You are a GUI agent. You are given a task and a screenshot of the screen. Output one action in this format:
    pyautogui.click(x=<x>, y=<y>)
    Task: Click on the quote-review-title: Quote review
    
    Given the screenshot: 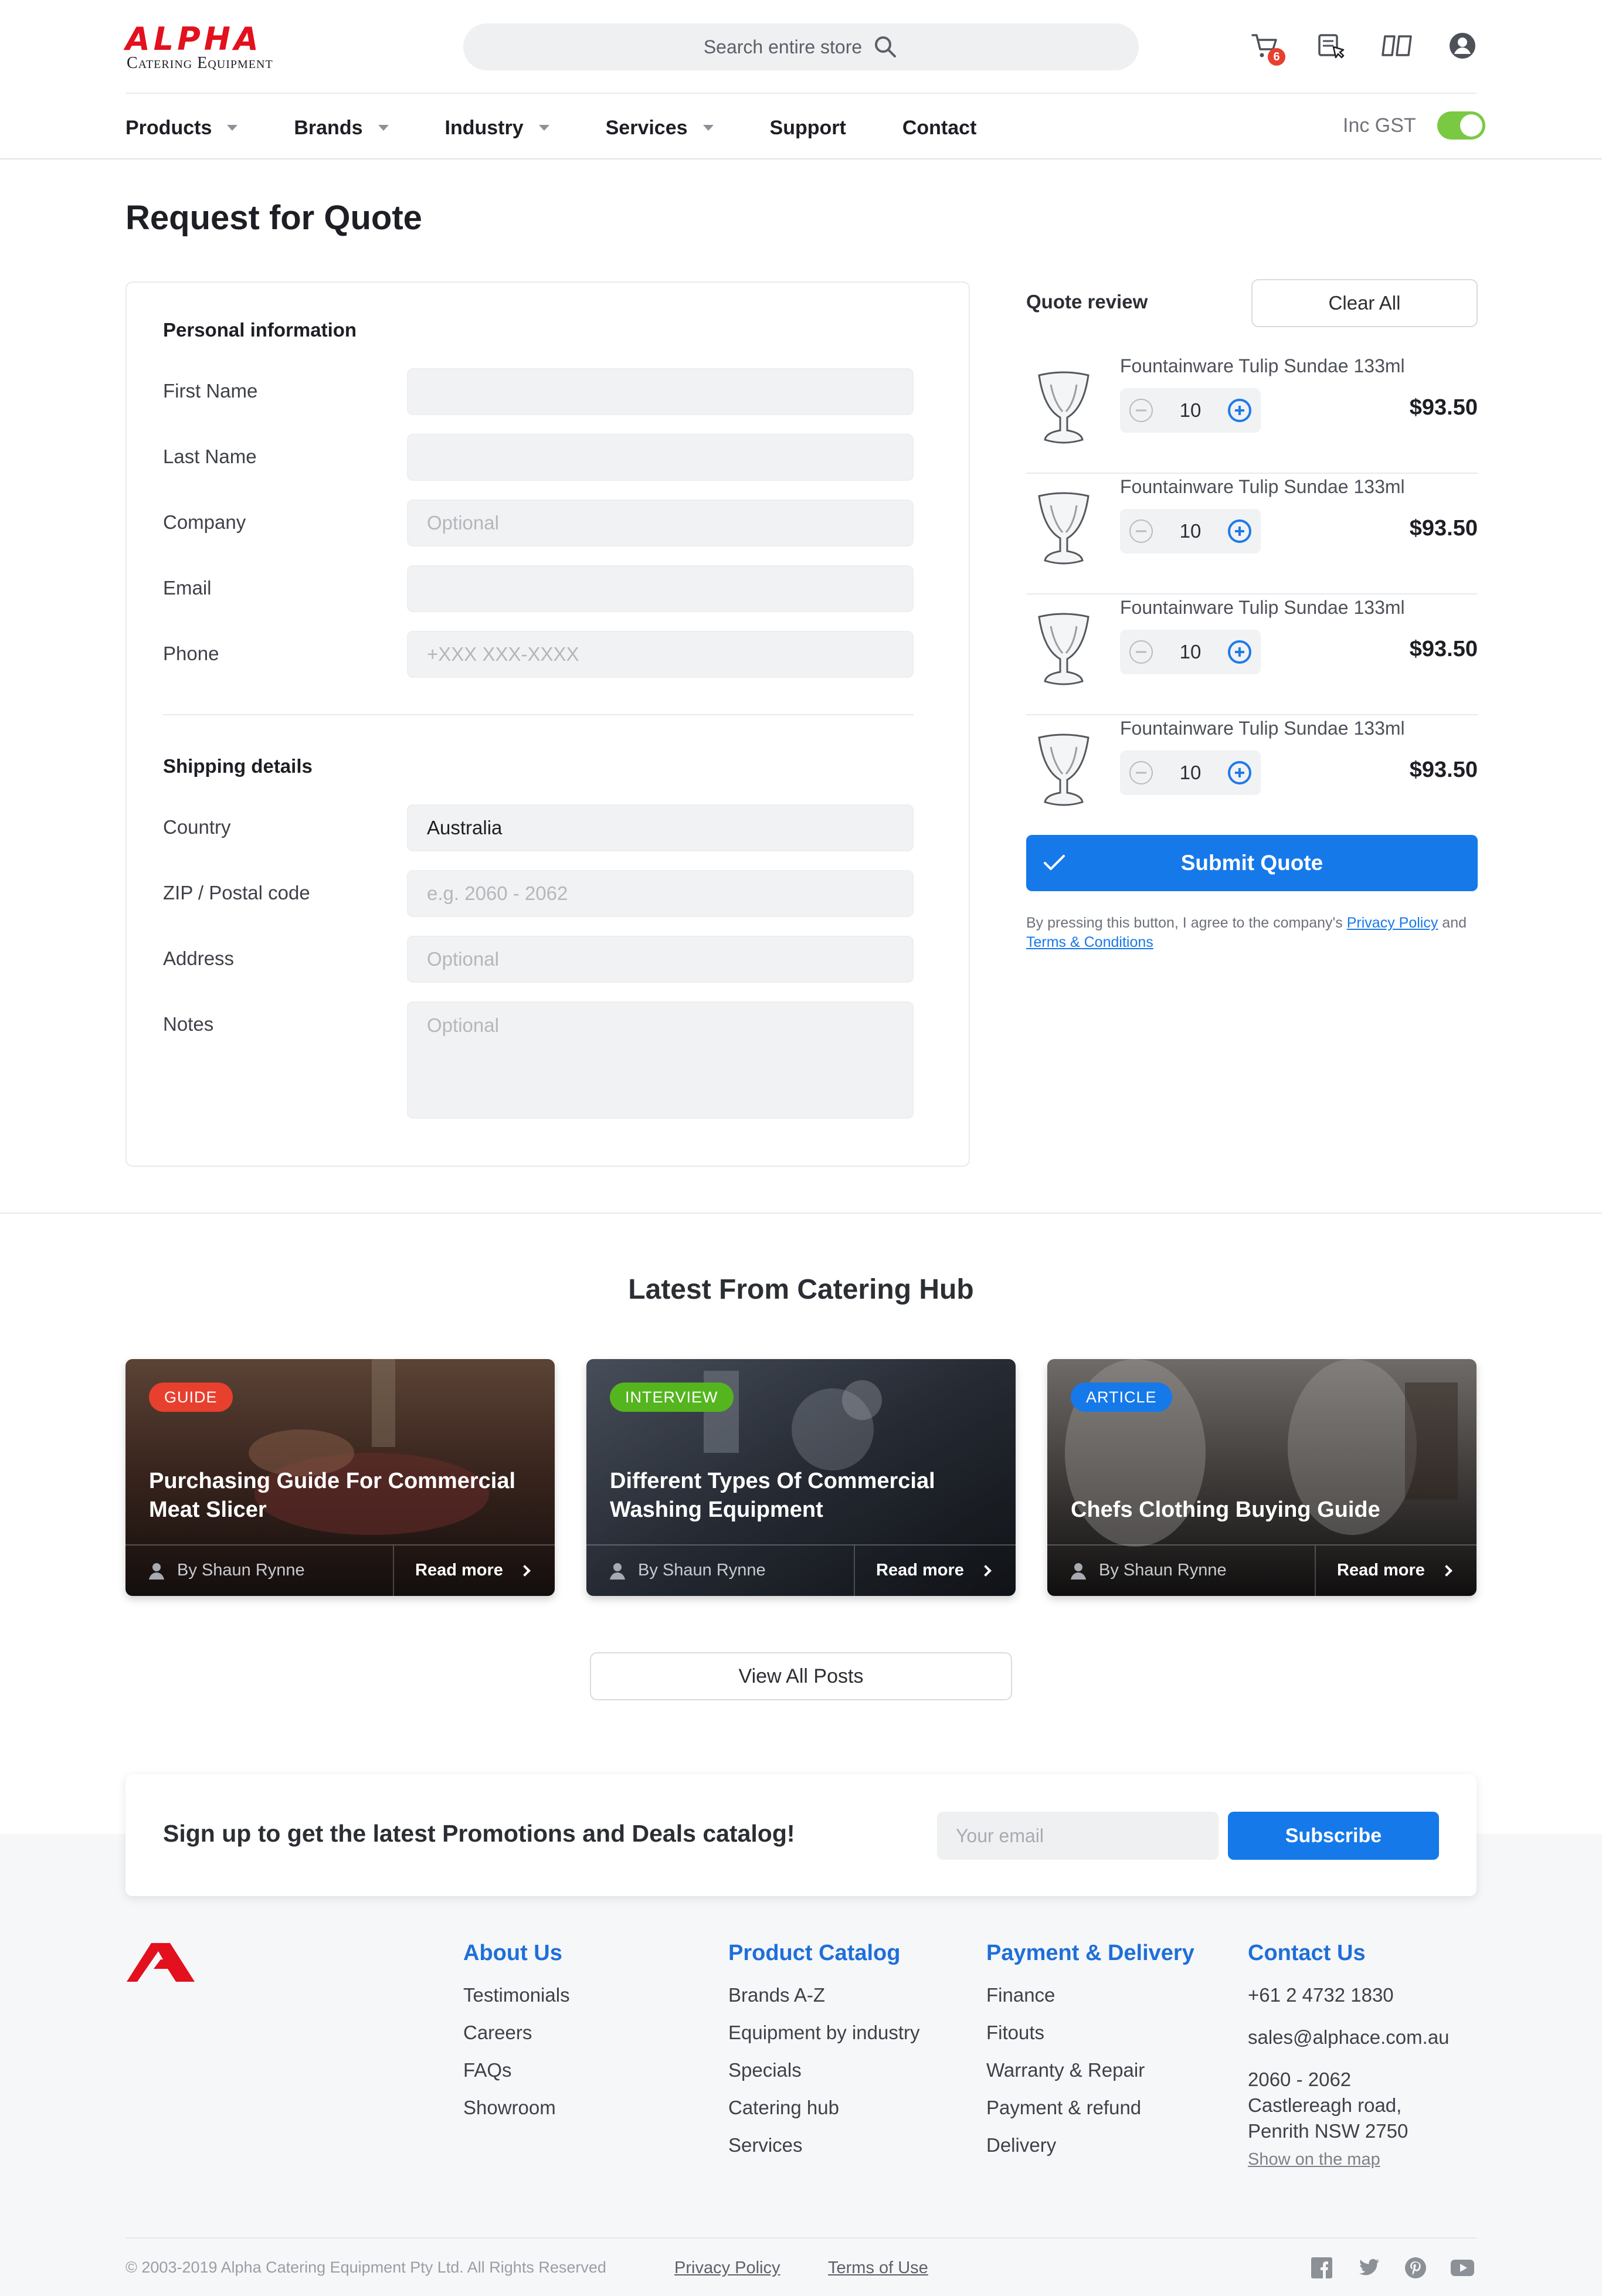 What is the action you would take?
    pyautogui.click(x=1087, y=302)
    